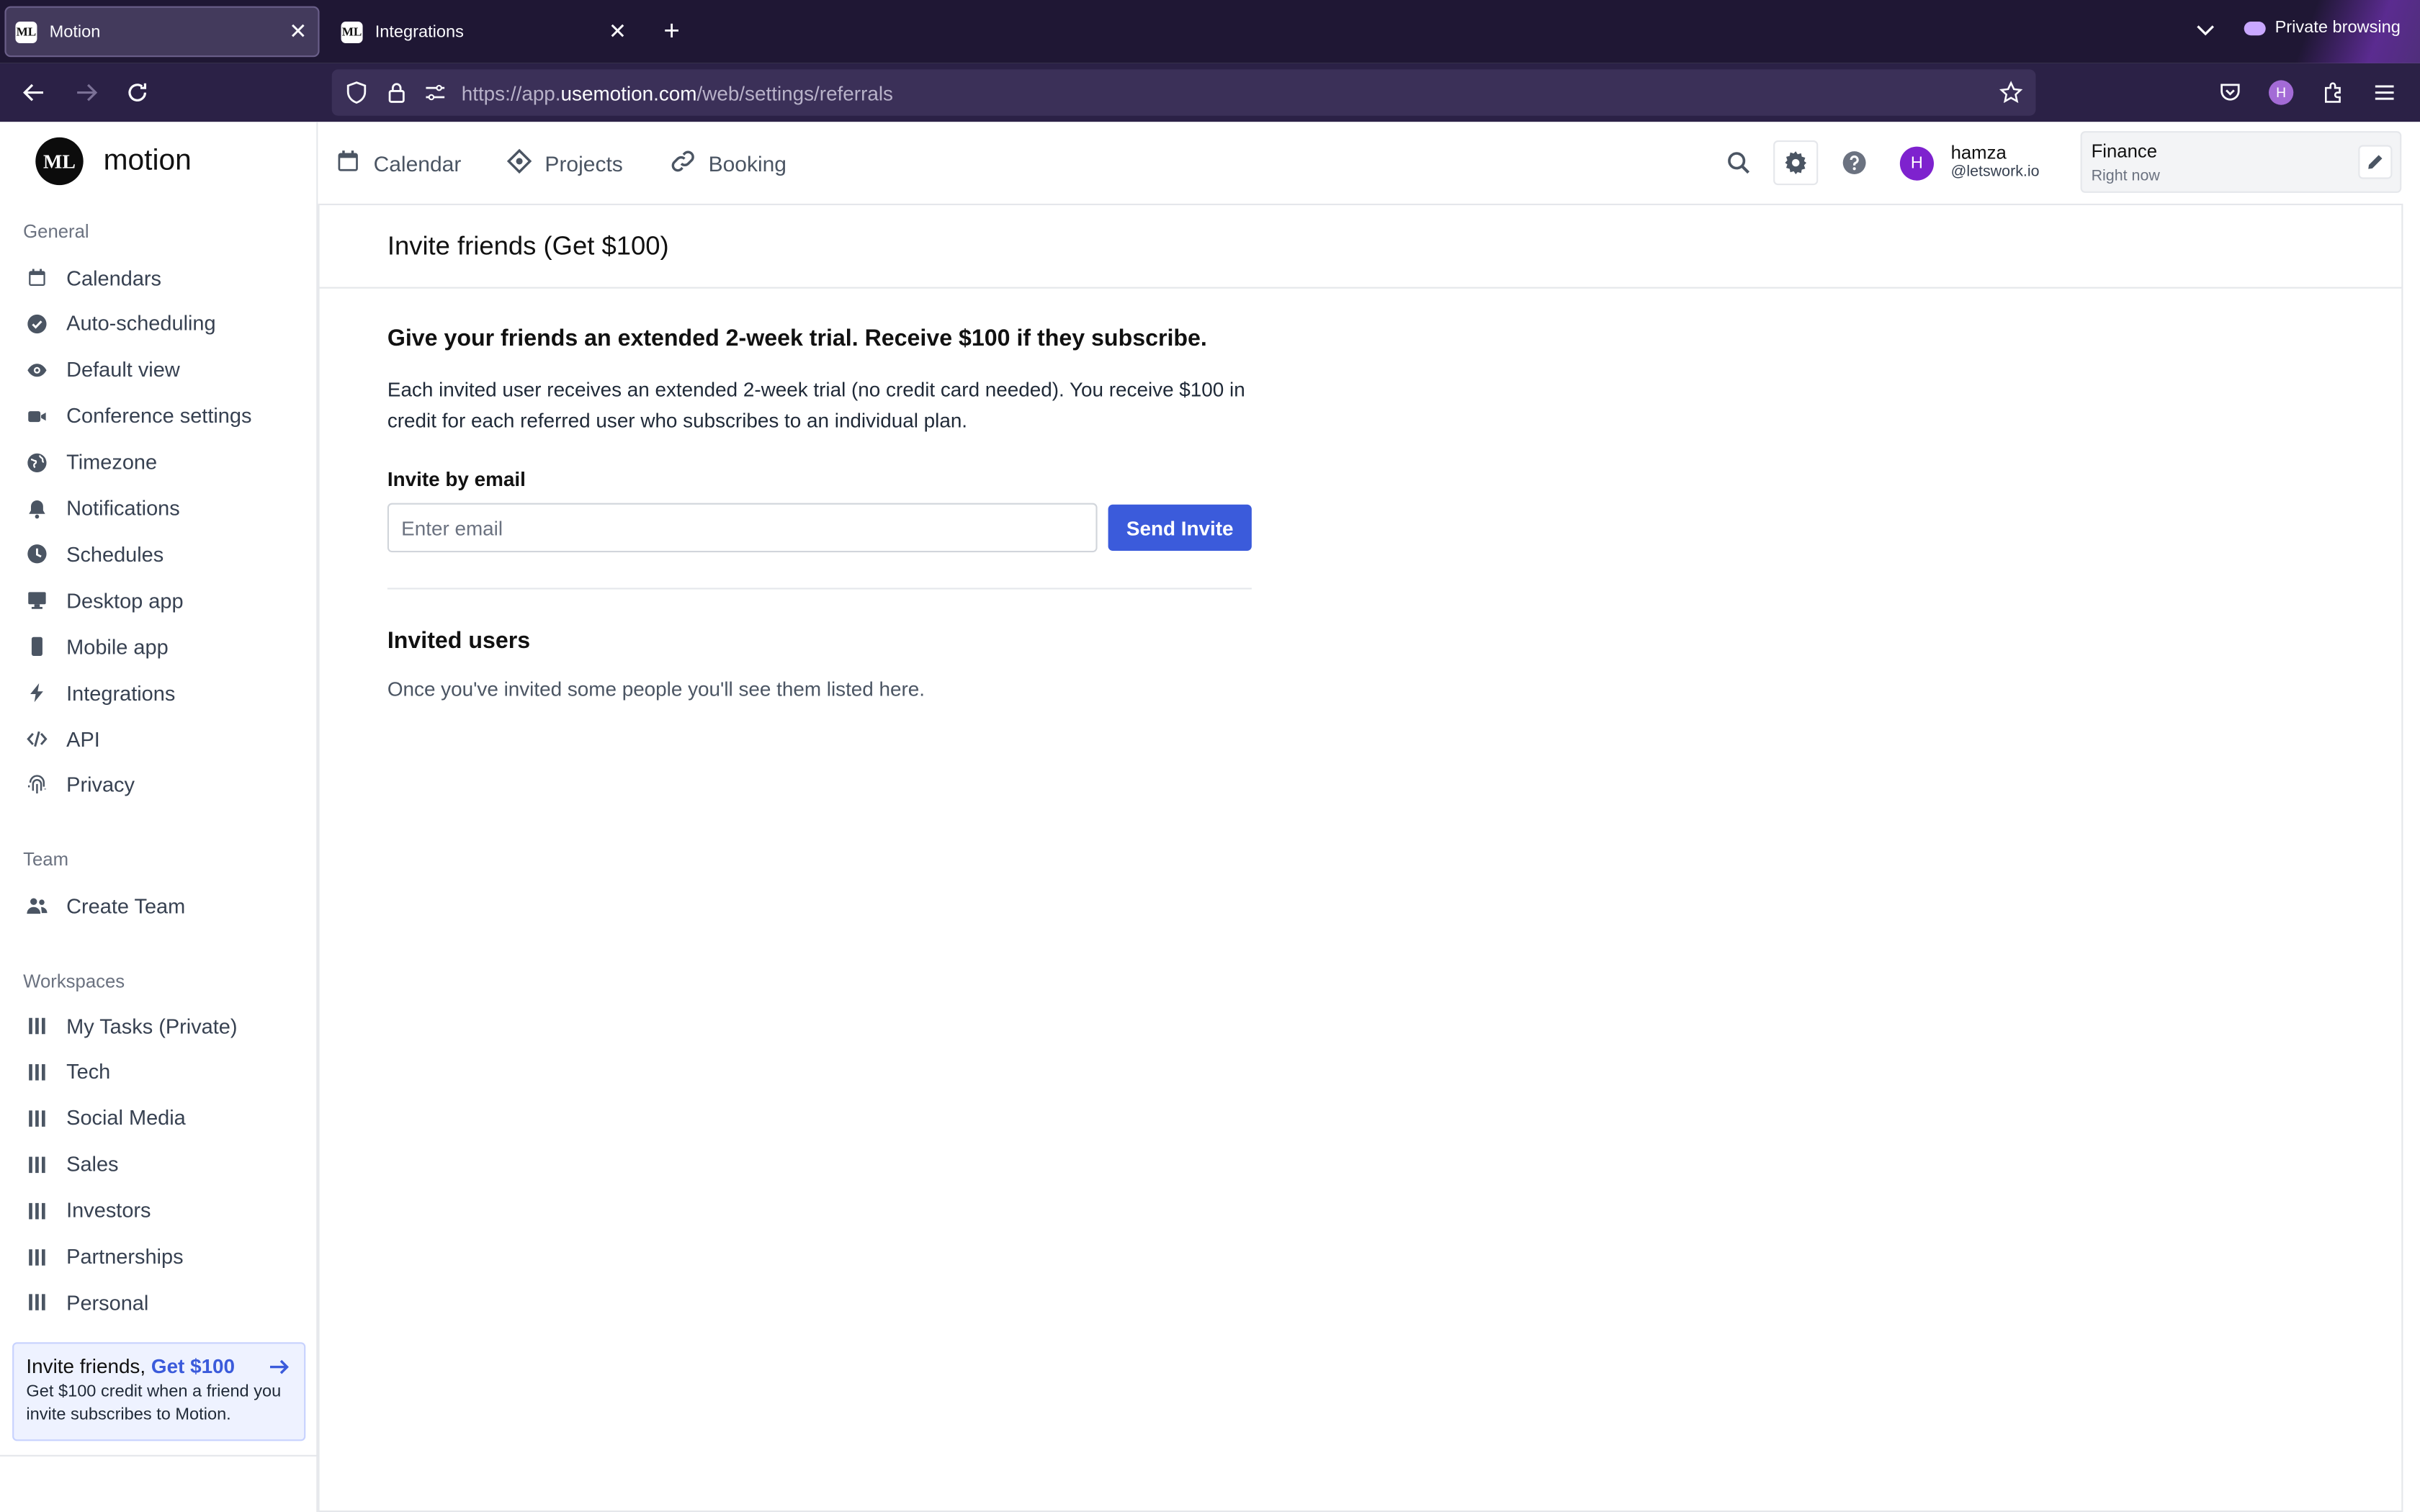  I want to click on user-info: hamza @letswork.io, so click(1995, 162).